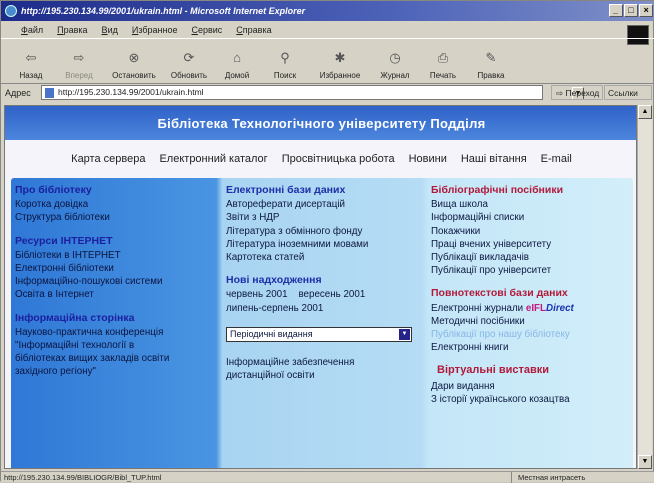  What do you see at coordinates (274, 280) in the screenshot?
I see `heading-new-arrivals: Нові надходження` at bounding box center [274, 280].